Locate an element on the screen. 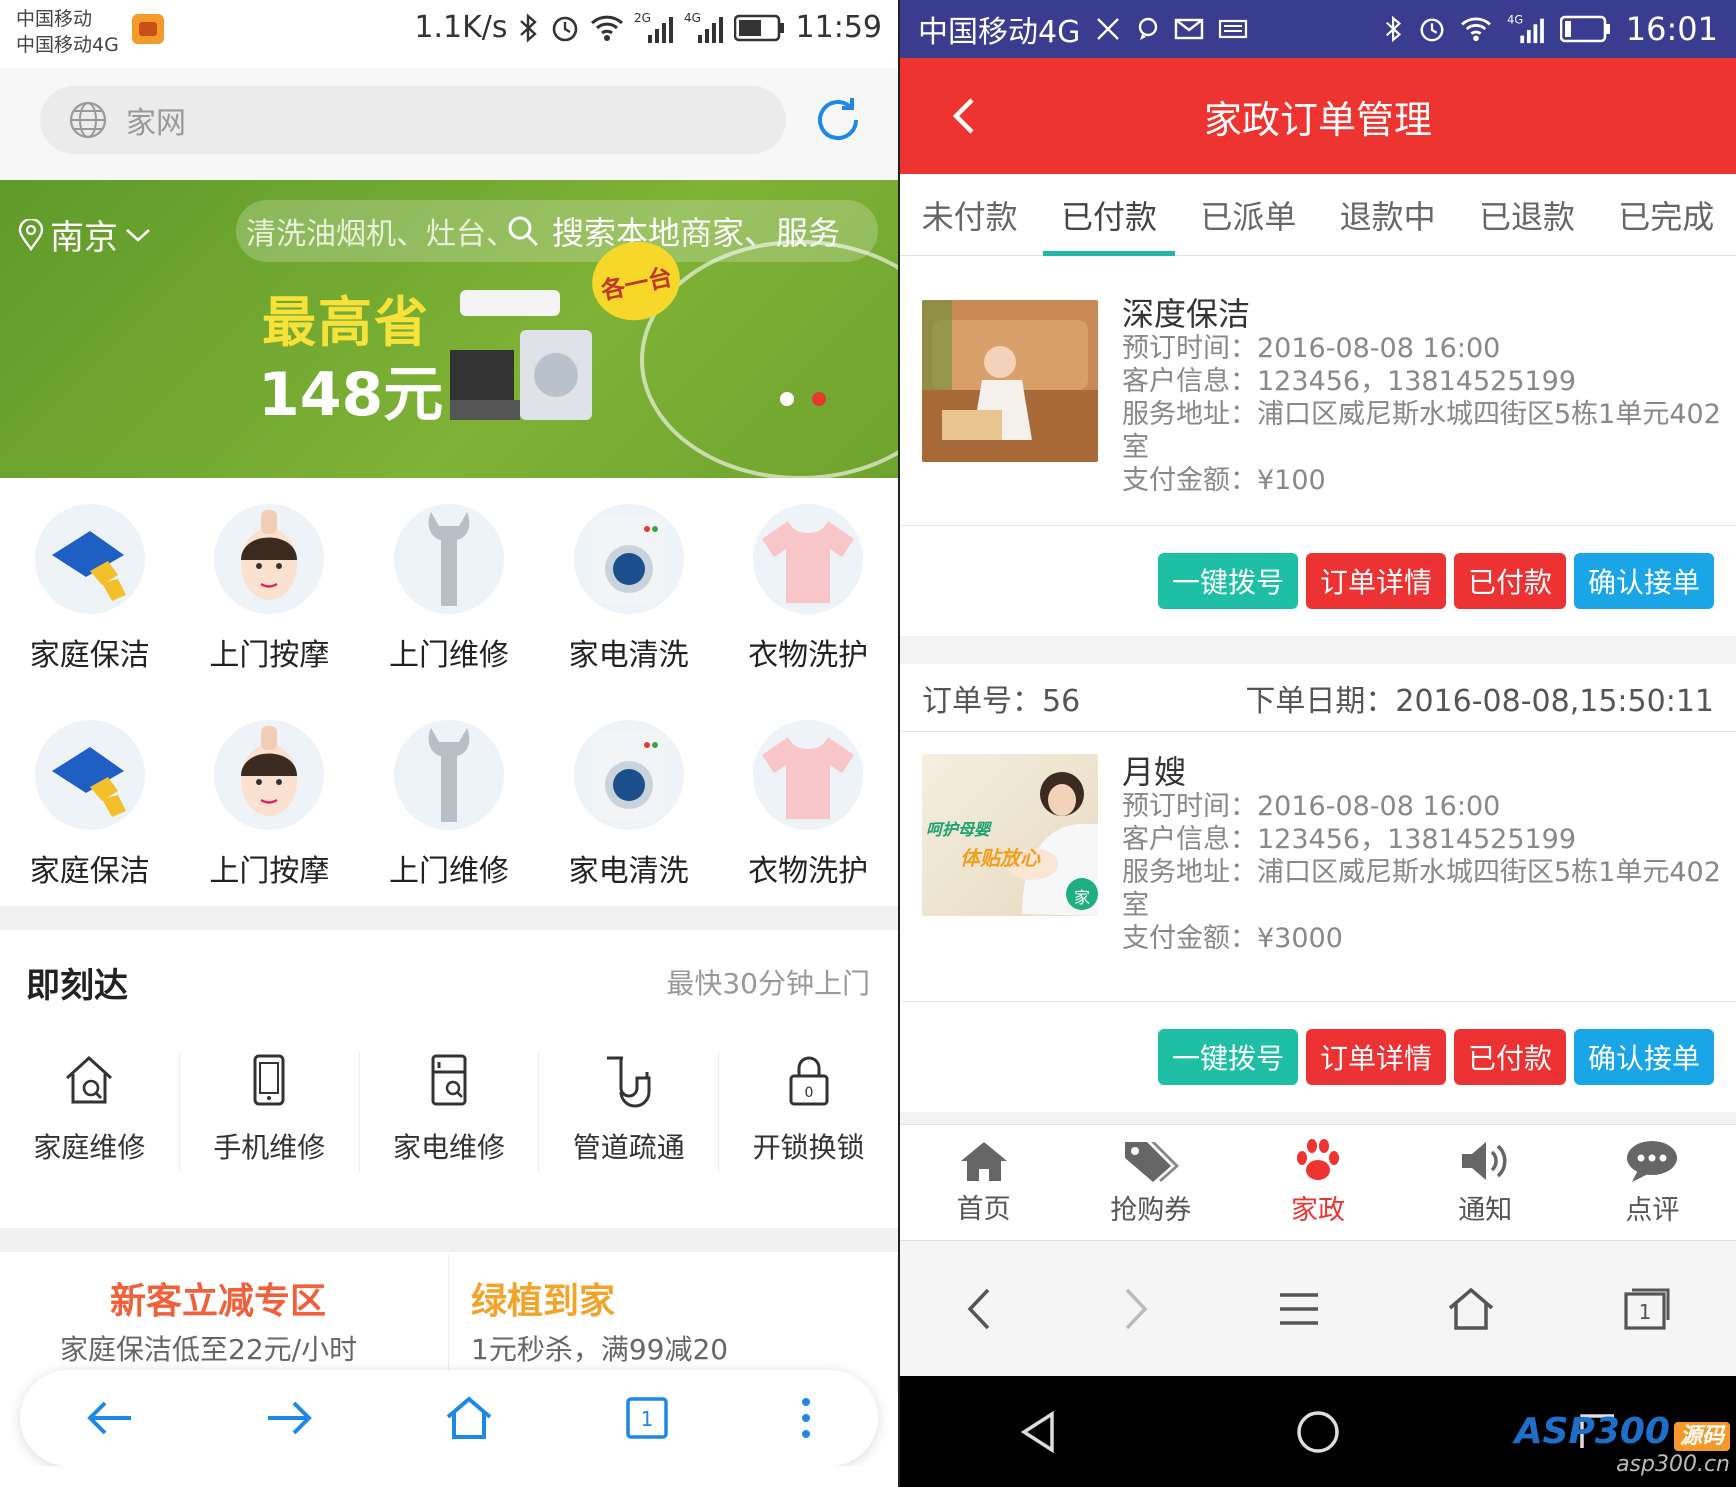 This screenshot has height=1487, width=1736. instant-service-section: 即刻达 最快30分钟上门 家庭维修 手机维修 家电维修 管道疏通 0 开锁换锁 is located at coordinates (449, 1078).